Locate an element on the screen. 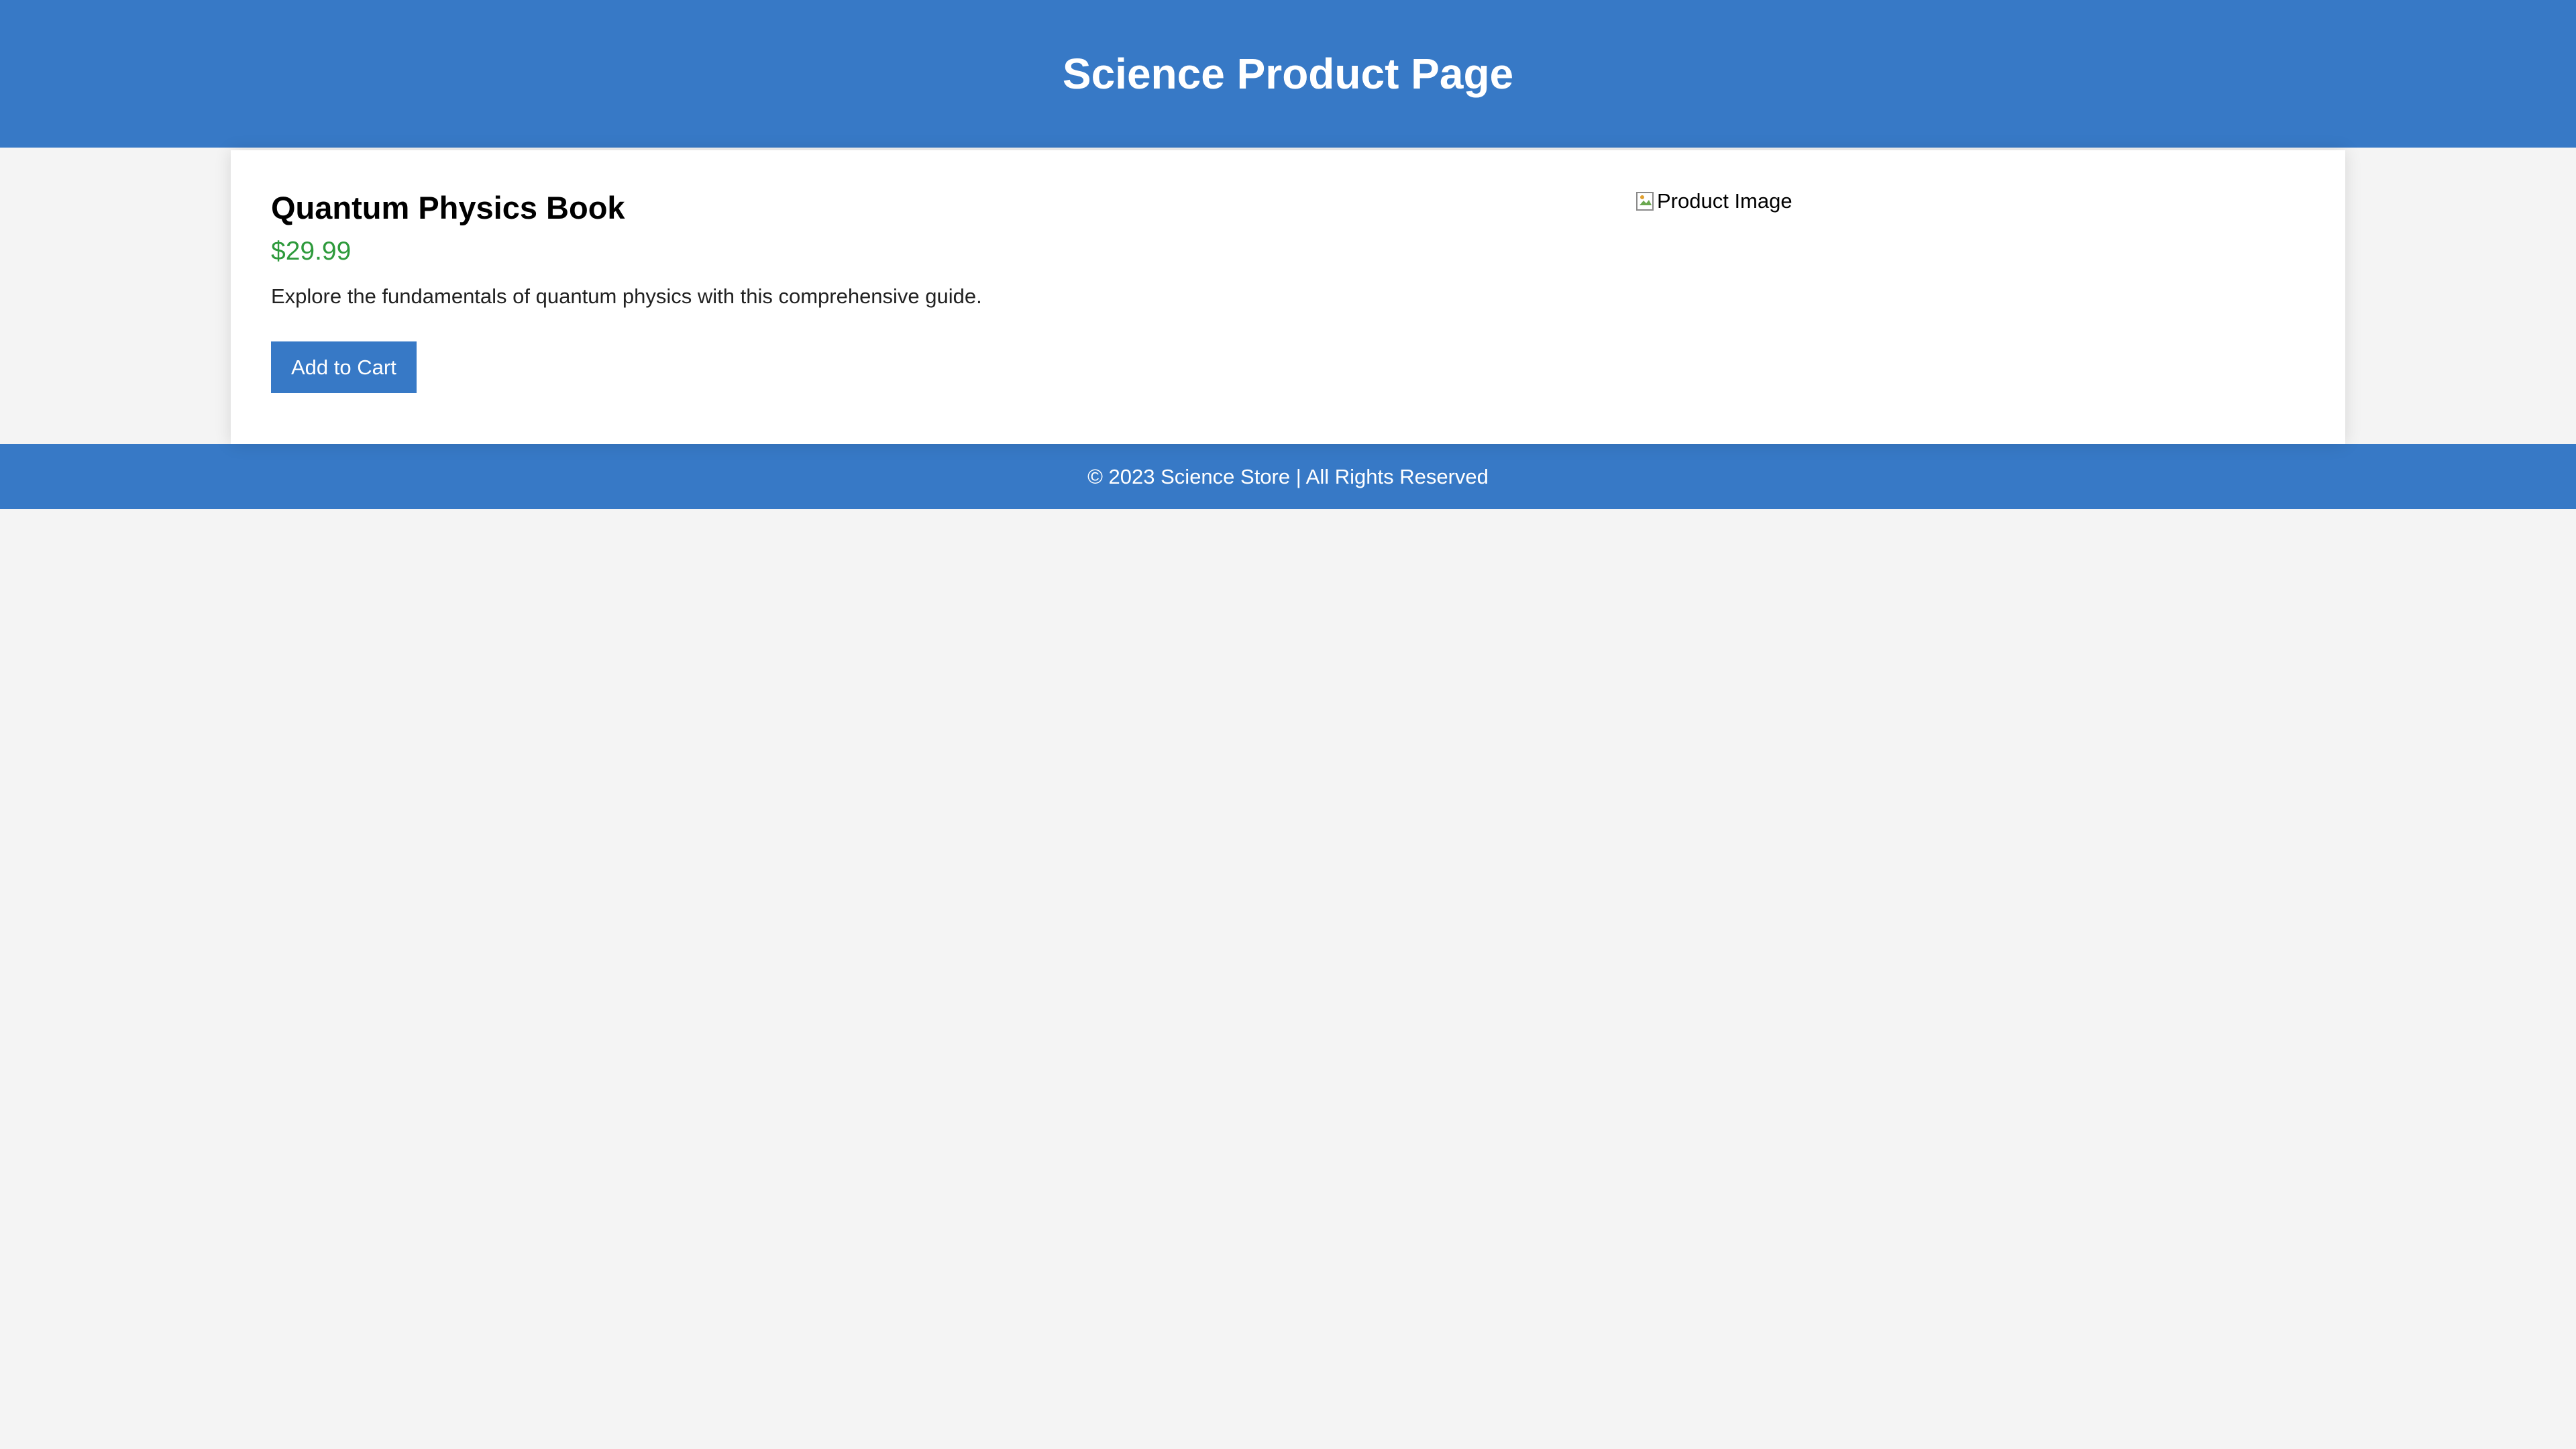  page-header: Science Product Page is located at coordinates (1288, 74).